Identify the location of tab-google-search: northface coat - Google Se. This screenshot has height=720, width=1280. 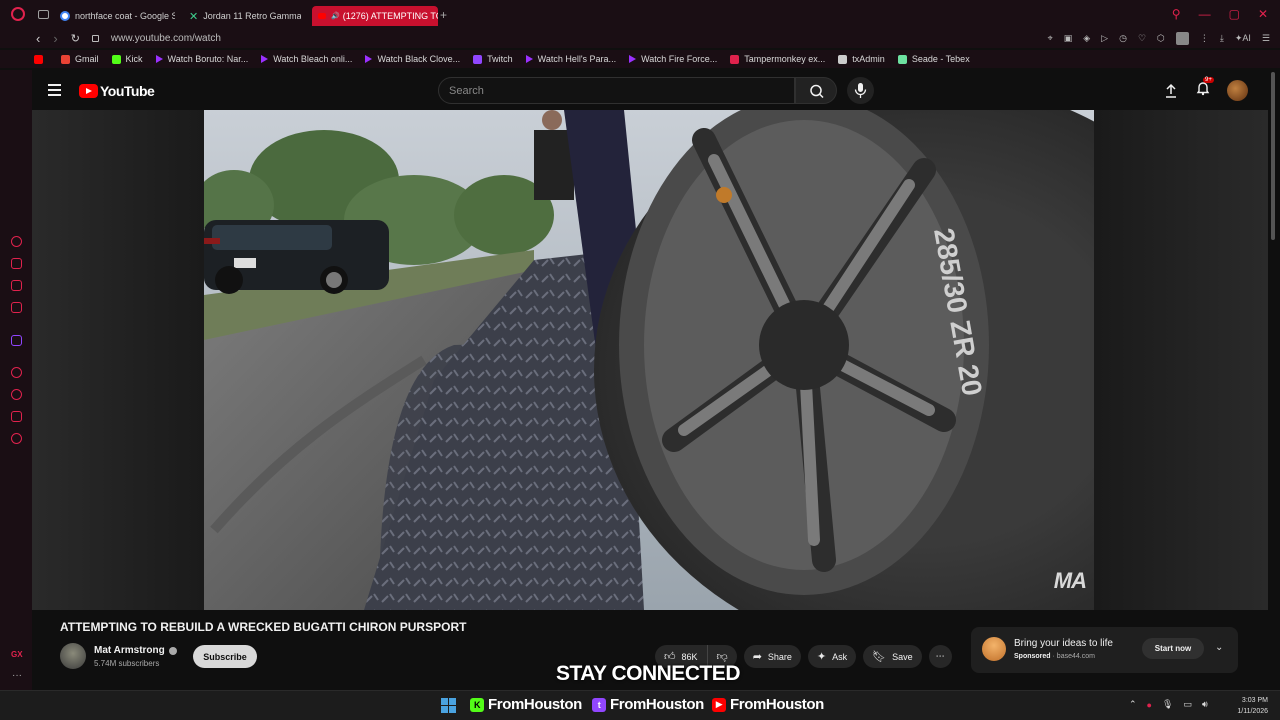
(117, 16).